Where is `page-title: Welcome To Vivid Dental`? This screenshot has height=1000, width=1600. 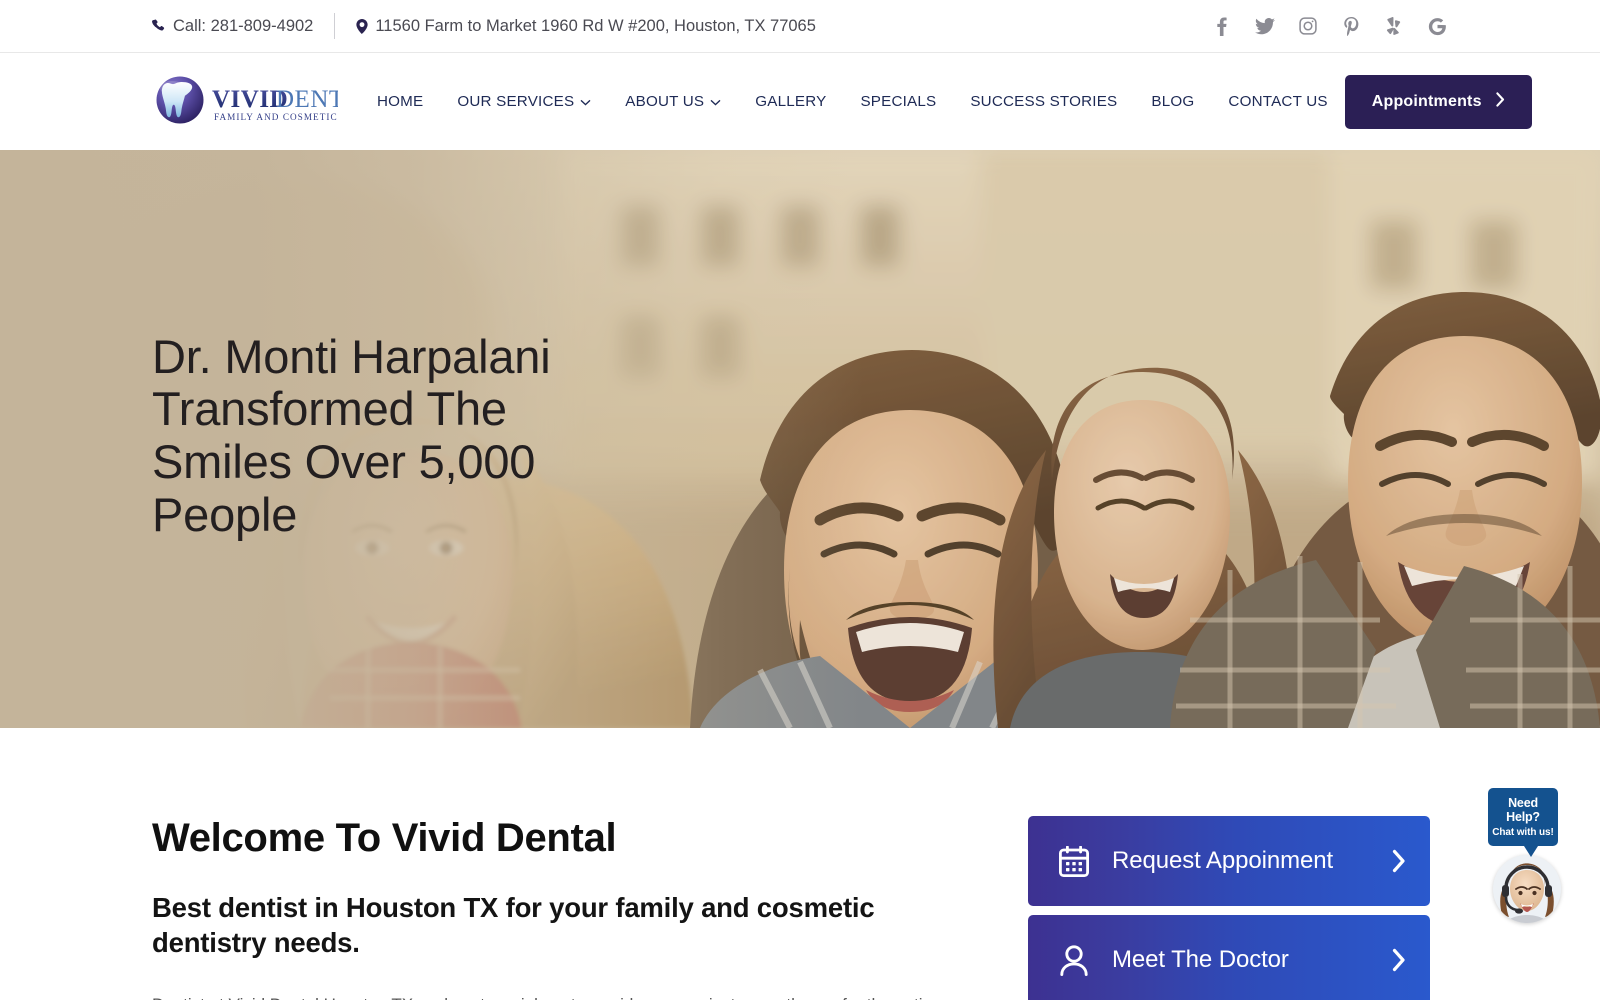
page-title: Welcome To Vivid Dental is located at coordinates (384, 838).